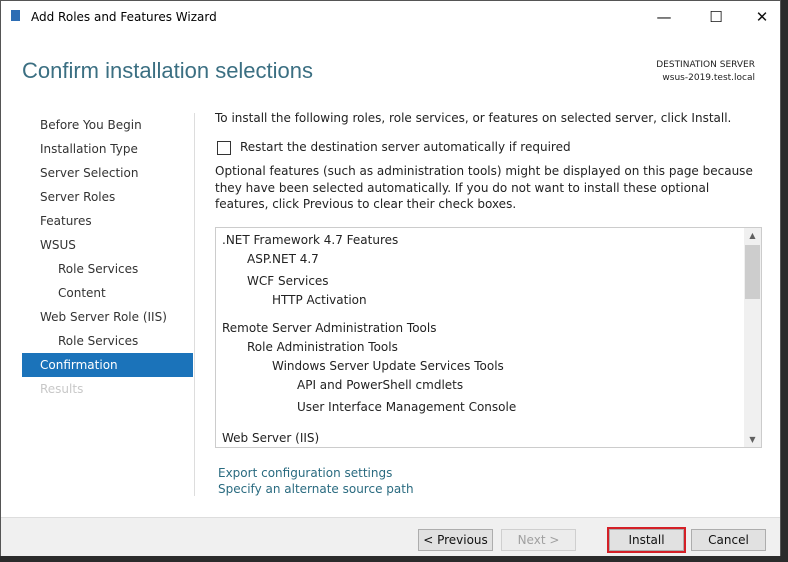  I want to click on list-item: Role Administration Tools, so click(322, 347).